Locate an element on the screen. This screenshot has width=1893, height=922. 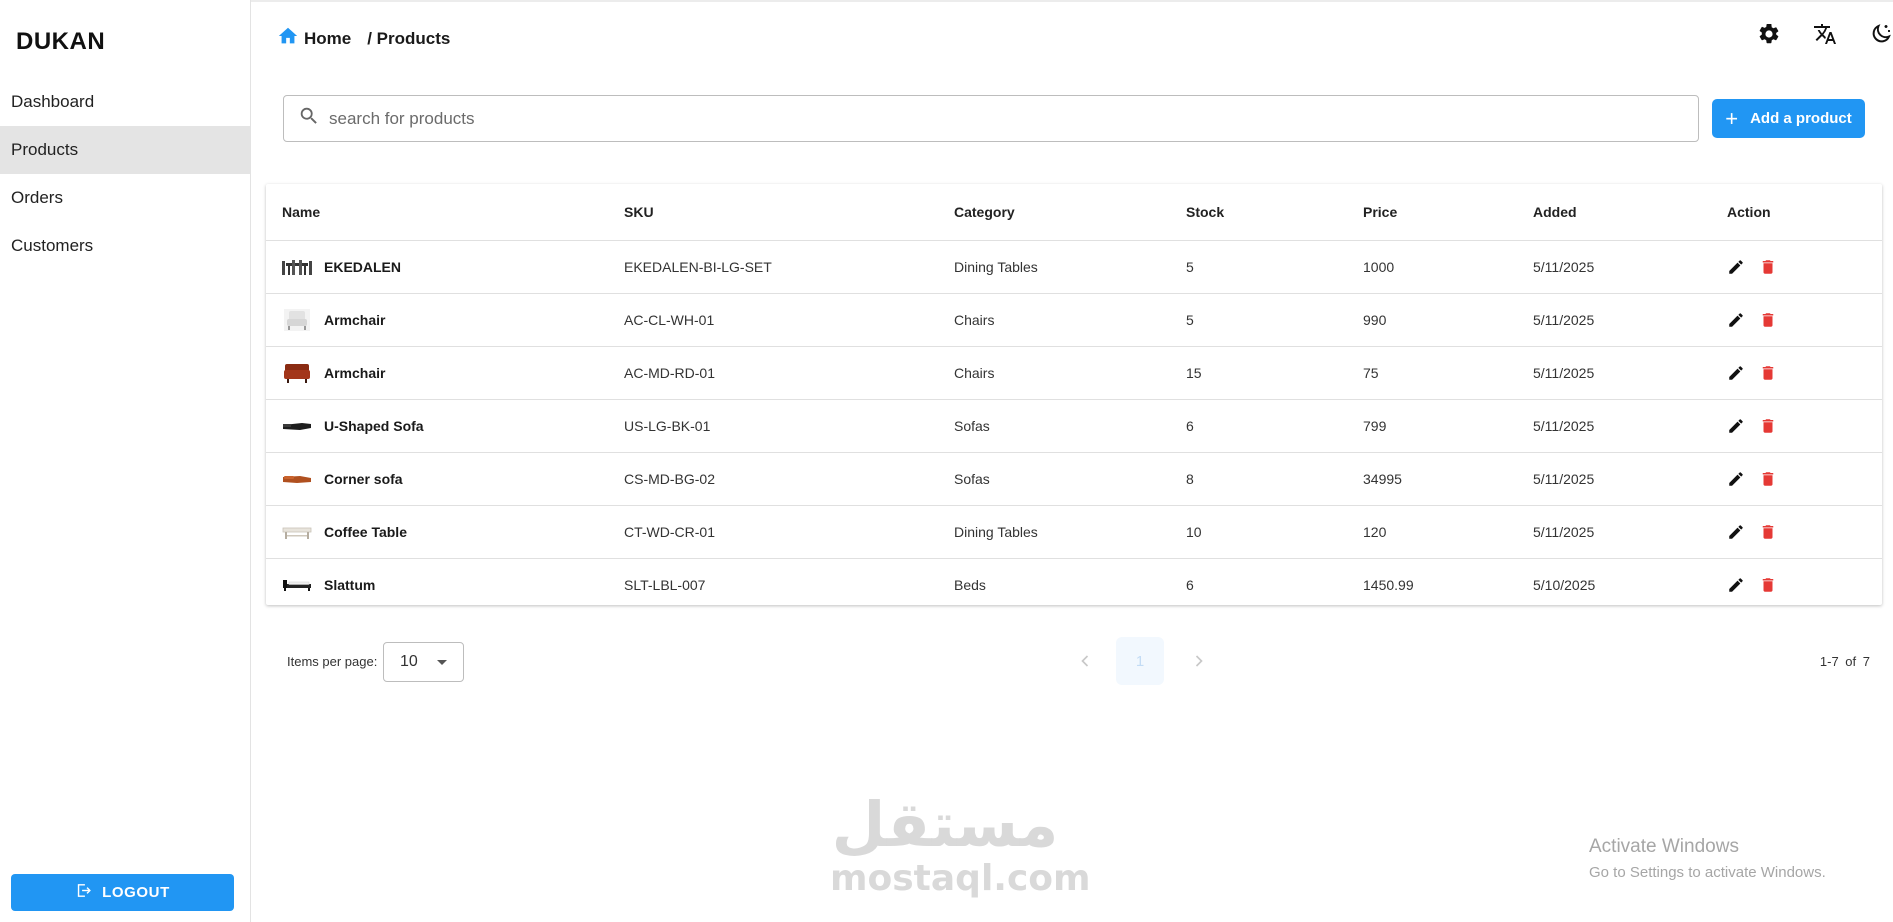
sidebar-item-orders: Orders is located at coordinates (125, 198).